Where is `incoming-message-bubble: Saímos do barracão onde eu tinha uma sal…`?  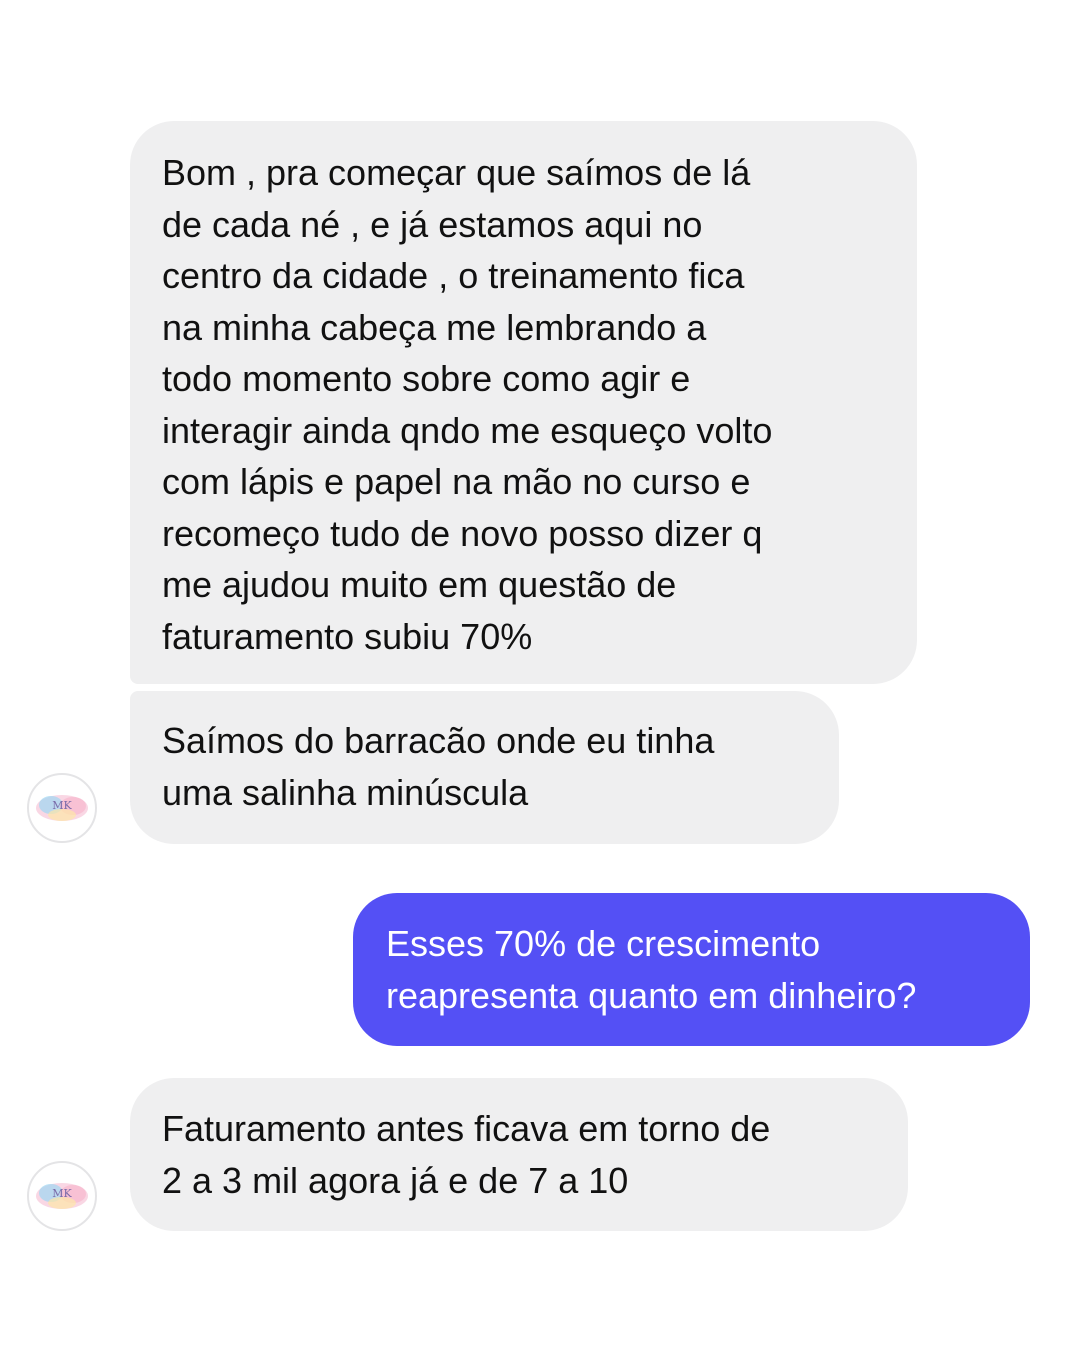
incoming-message-bubble: Saímos do barracão onde eu tinha uma sal… is located at coordinates (484, 767).